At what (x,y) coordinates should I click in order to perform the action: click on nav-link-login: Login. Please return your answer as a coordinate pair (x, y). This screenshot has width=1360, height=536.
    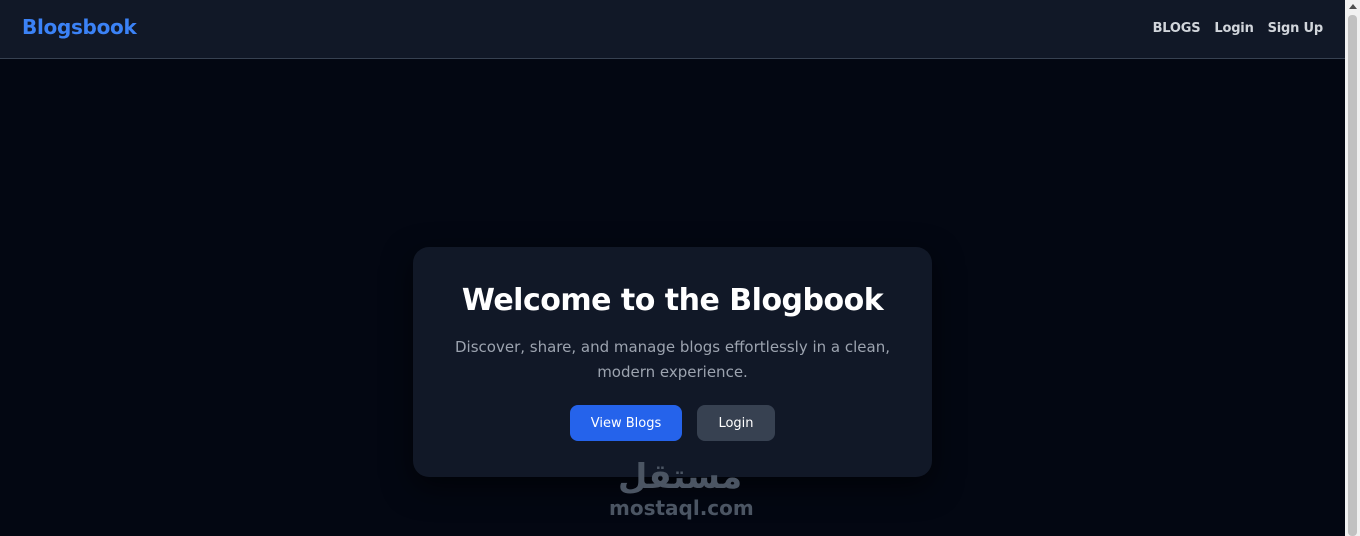
    Looking at the image, I should click on (1233, 28).